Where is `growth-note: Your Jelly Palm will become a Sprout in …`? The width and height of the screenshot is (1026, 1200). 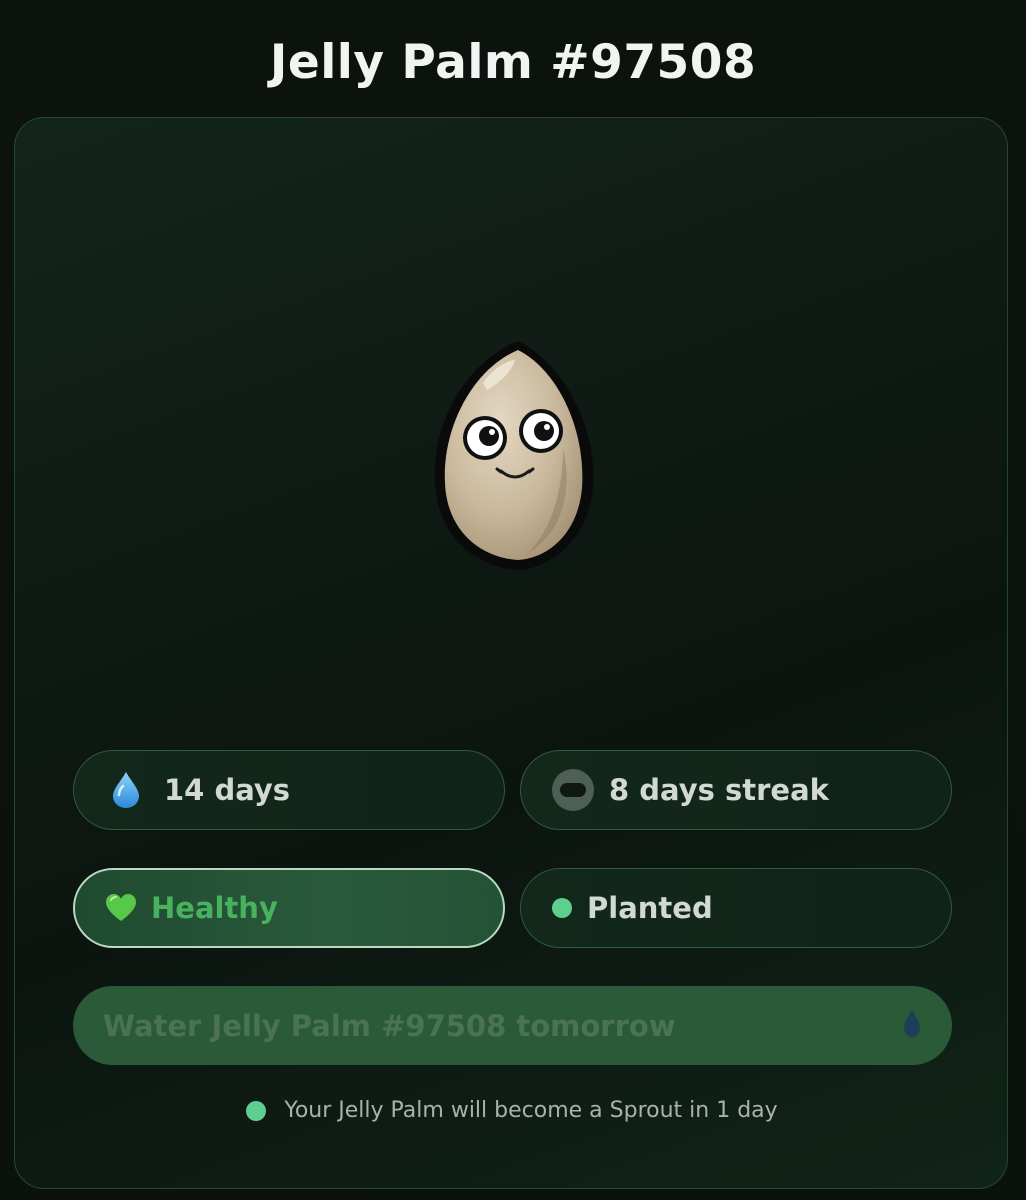
growth-note: Your Jelly Palm will become a Sprout in … is located at coordinates (511, 1110).